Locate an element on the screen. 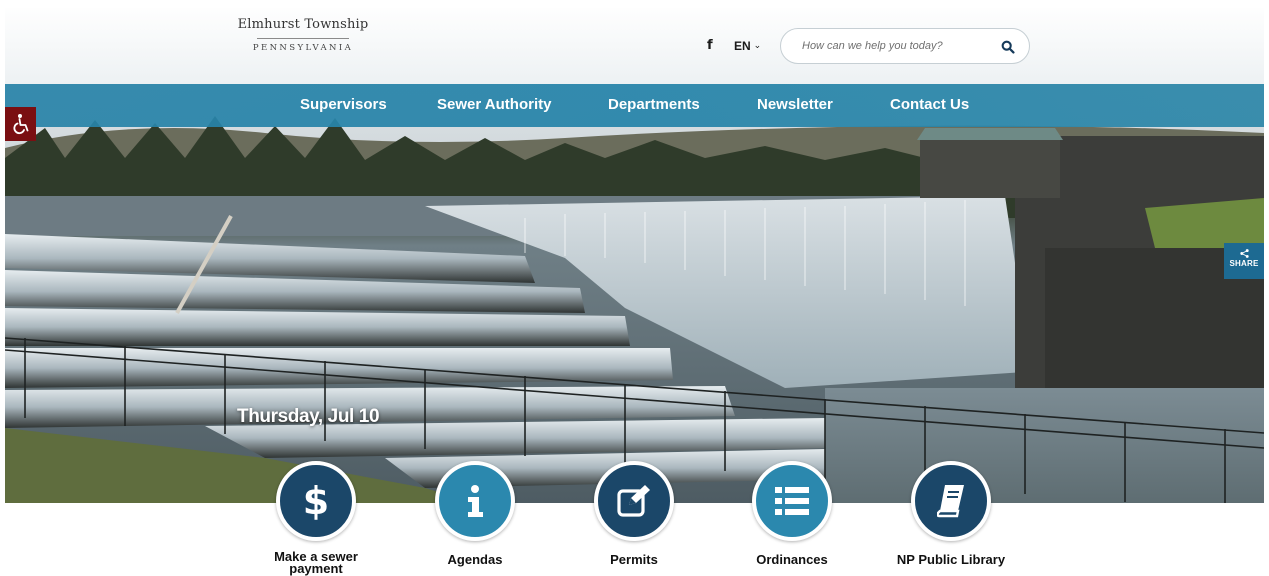 The height and width of the screenshot is (576, 1269). info-icon is located at coordinates (475, 501).